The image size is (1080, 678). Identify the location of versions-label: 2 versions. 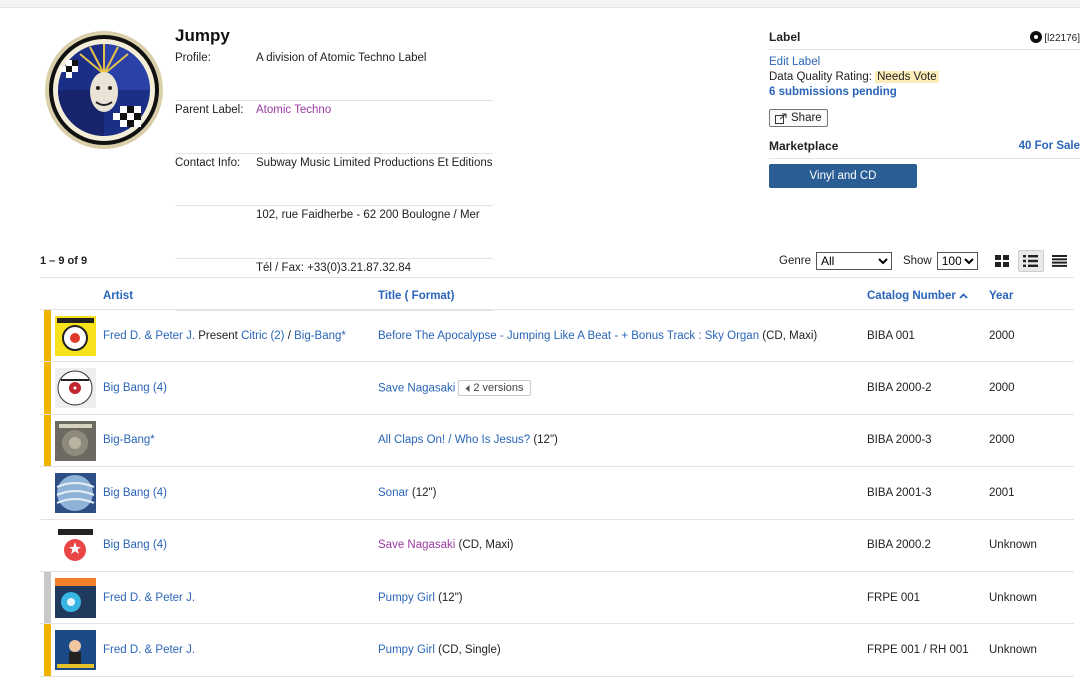
(498, 388).